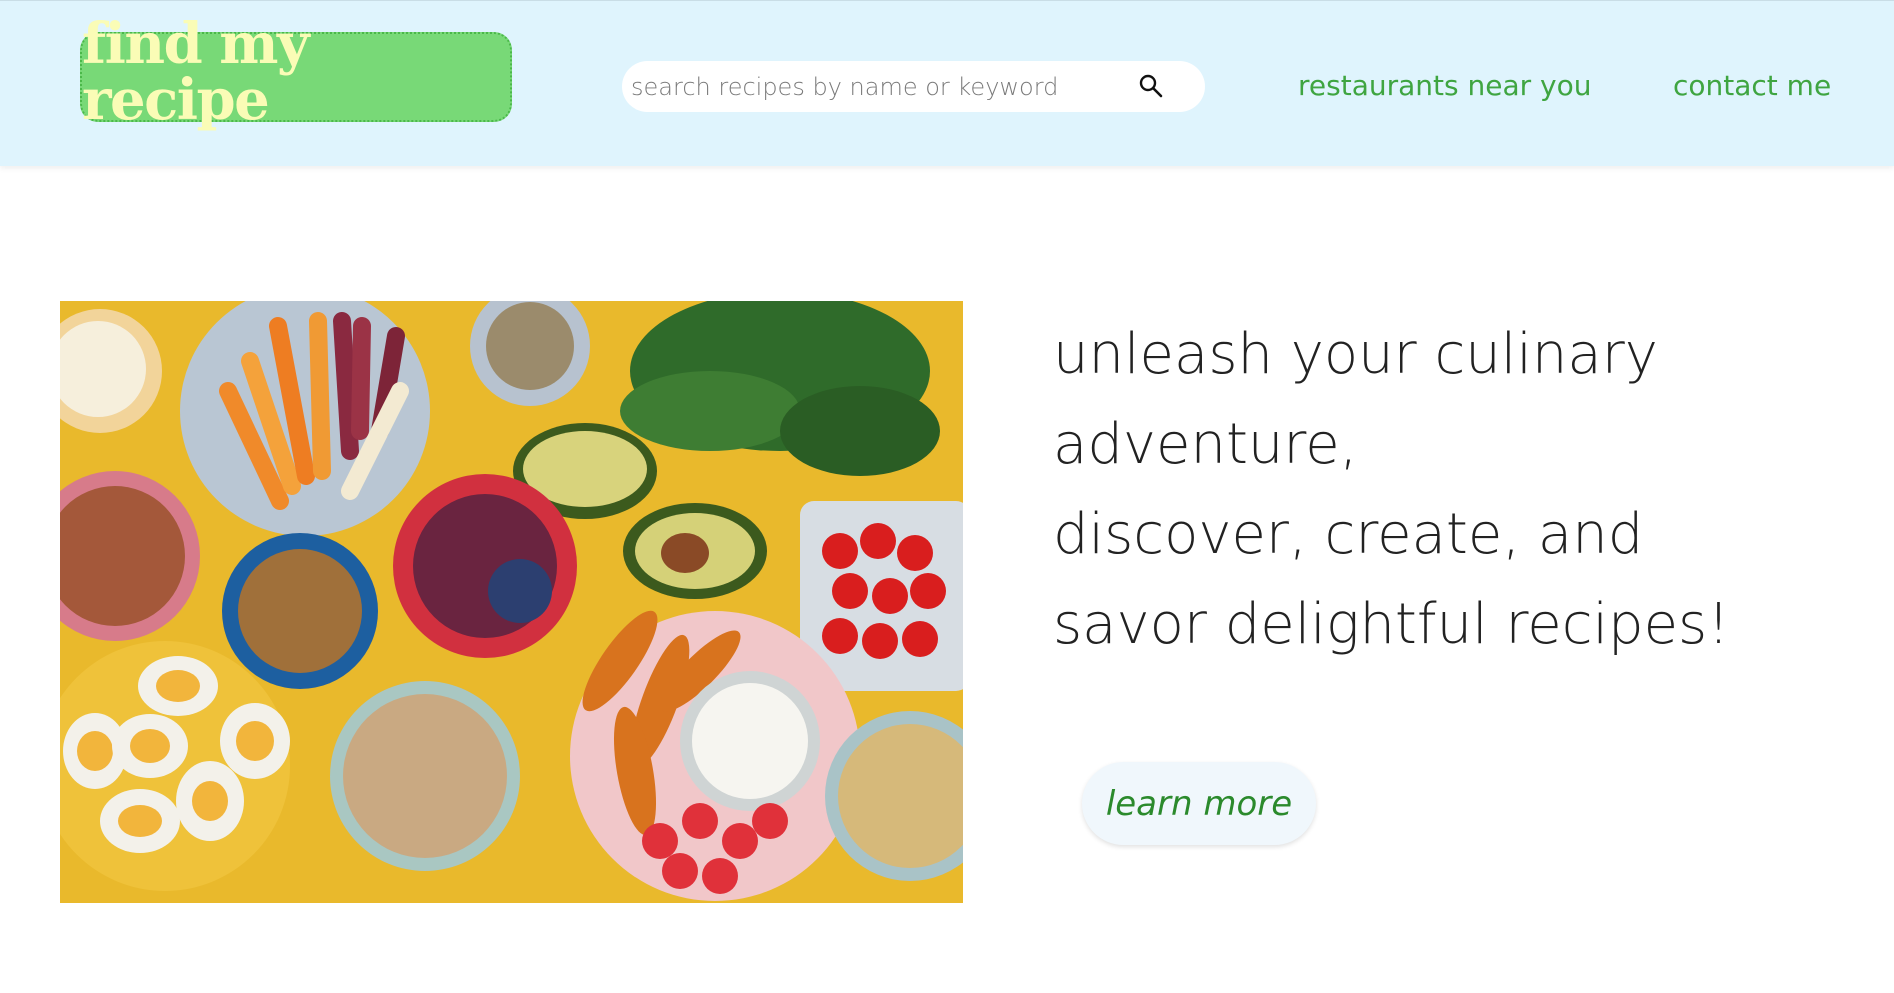  I want to click on logo: find my recipe, so click(296, 72).